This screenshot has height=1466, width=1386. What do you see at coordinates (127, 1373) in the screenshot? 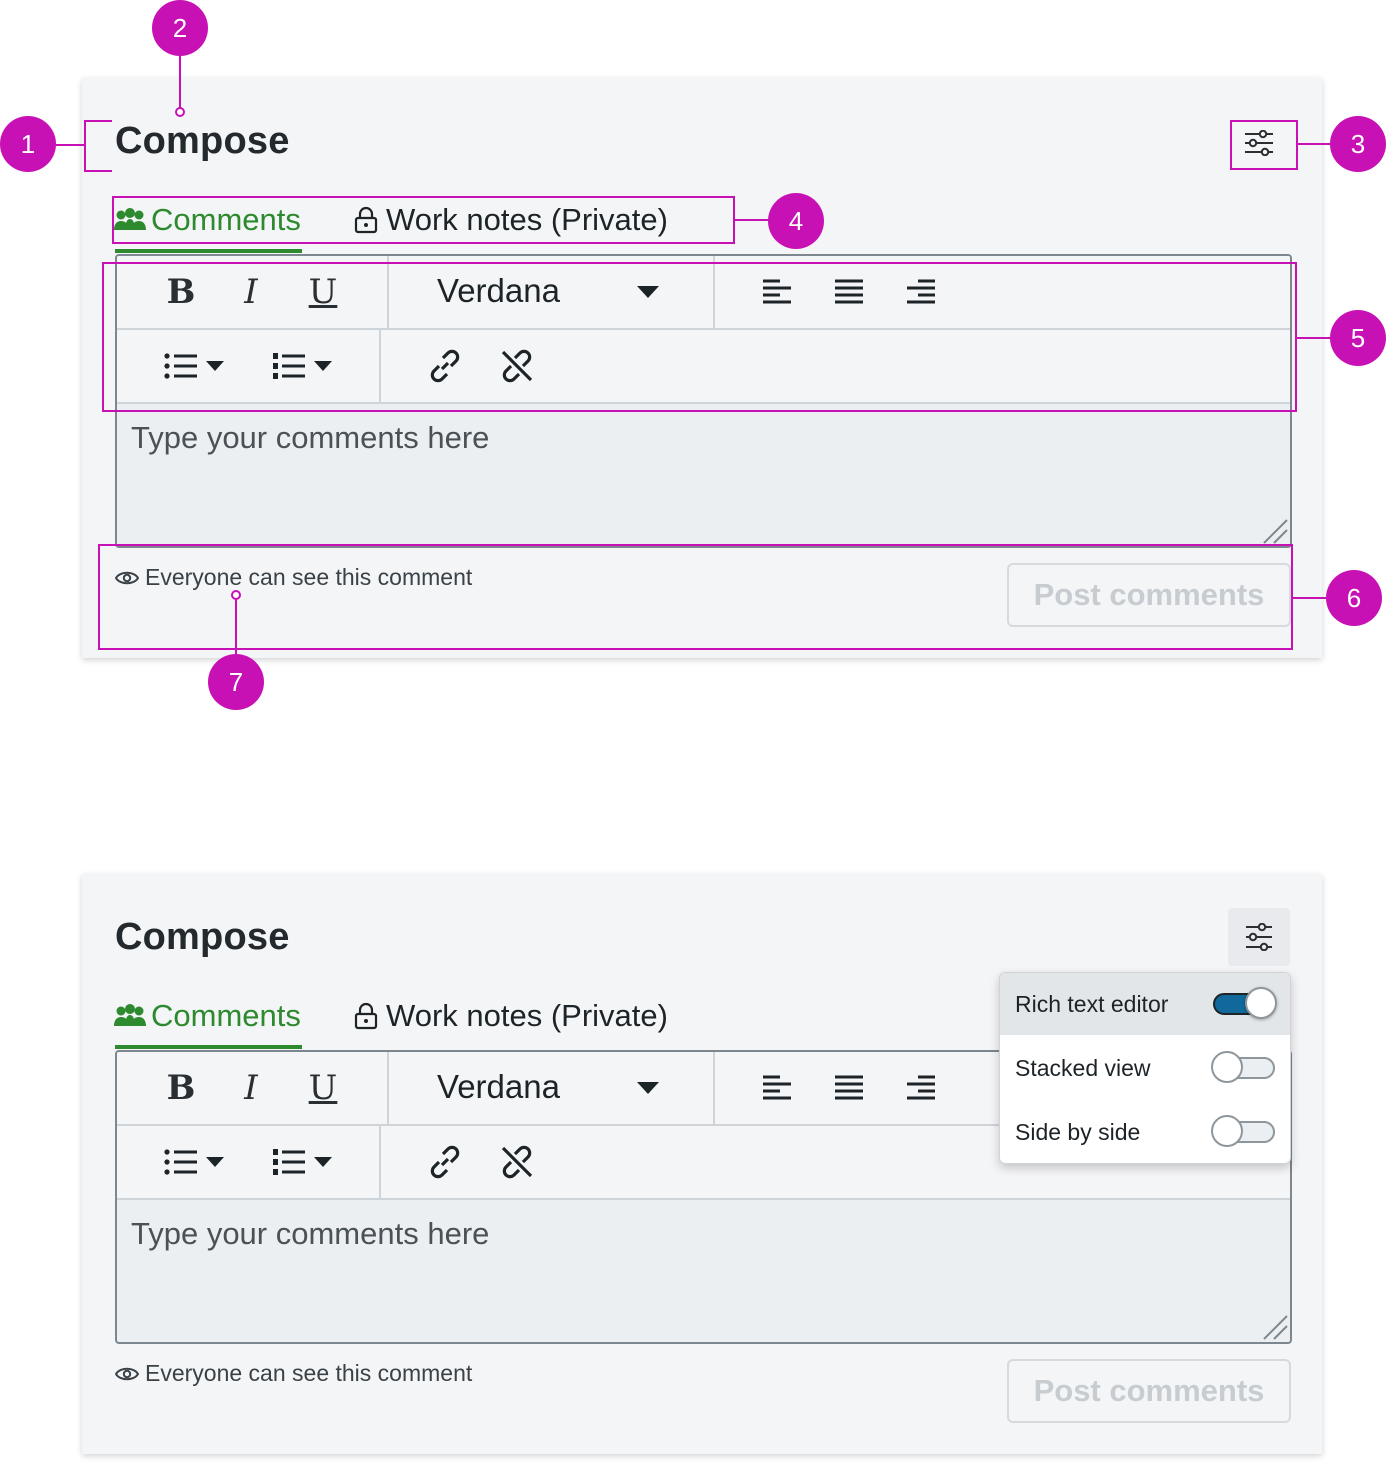
I see `eye-icon` at bounding box center [127, 1373].